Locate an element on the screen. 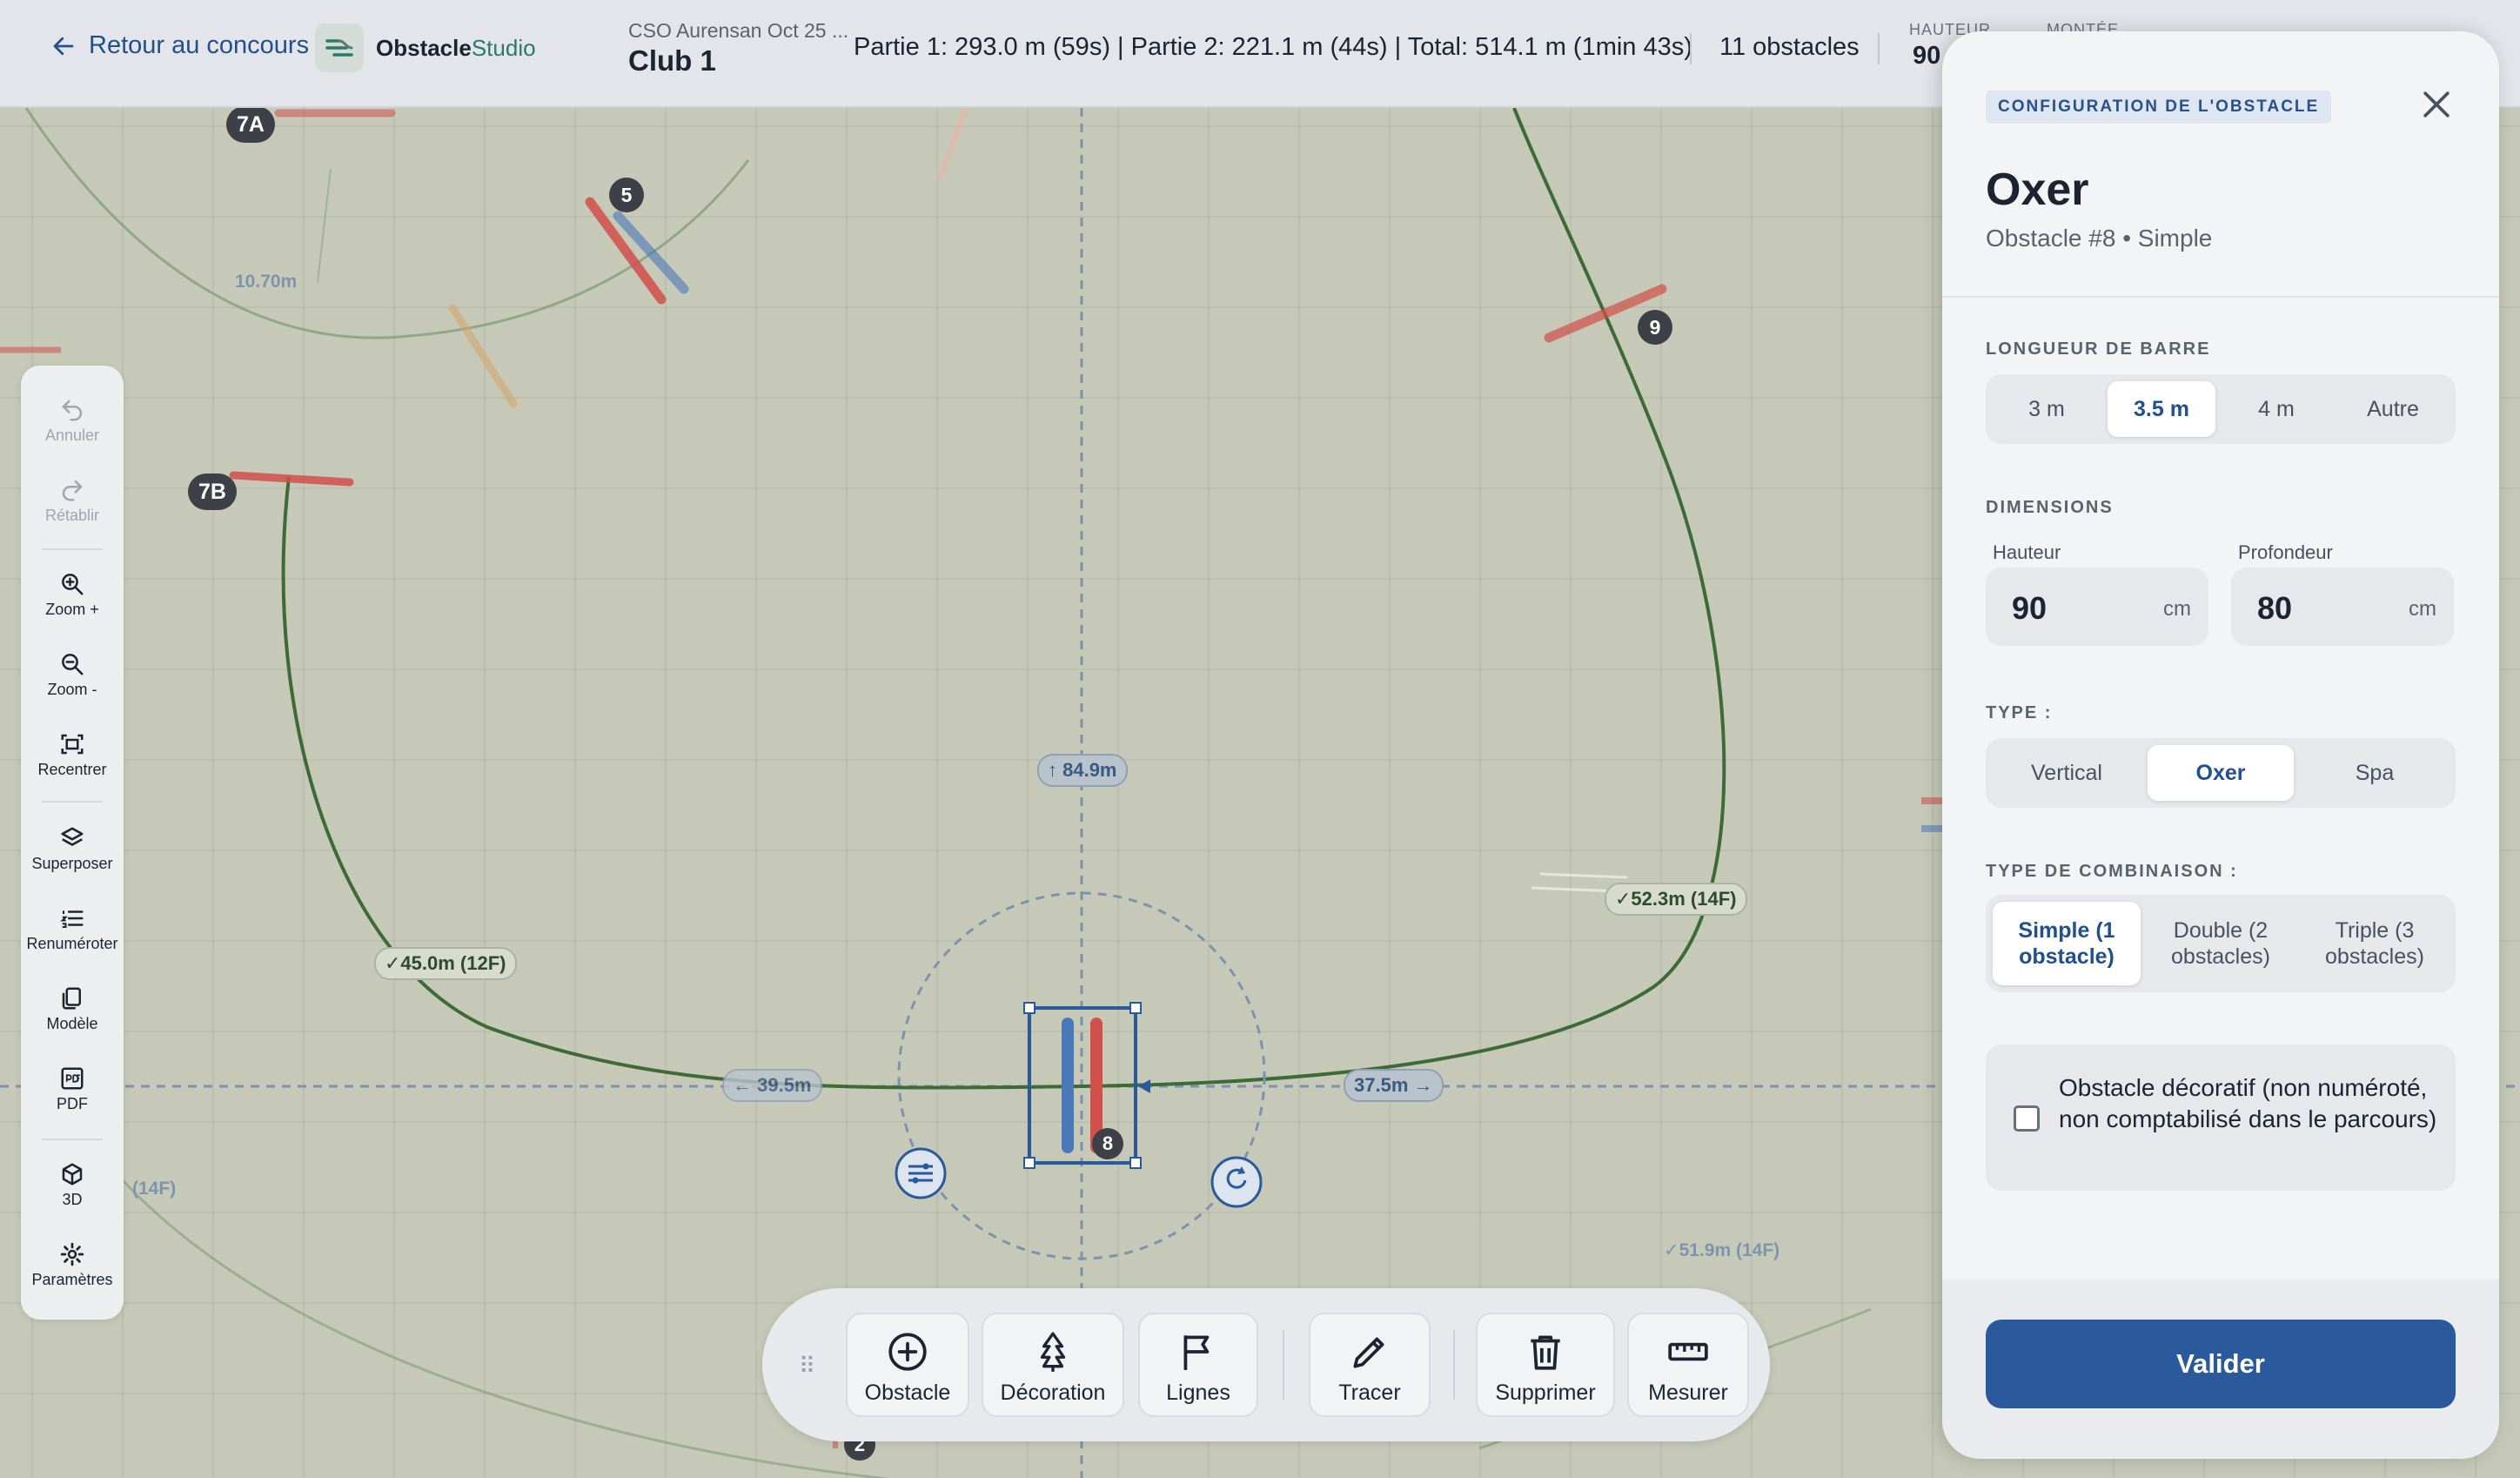 This screenshot has height=1478, width=2520. add-obstacle-button: Obstacle is located at coordinates (908, 1365).